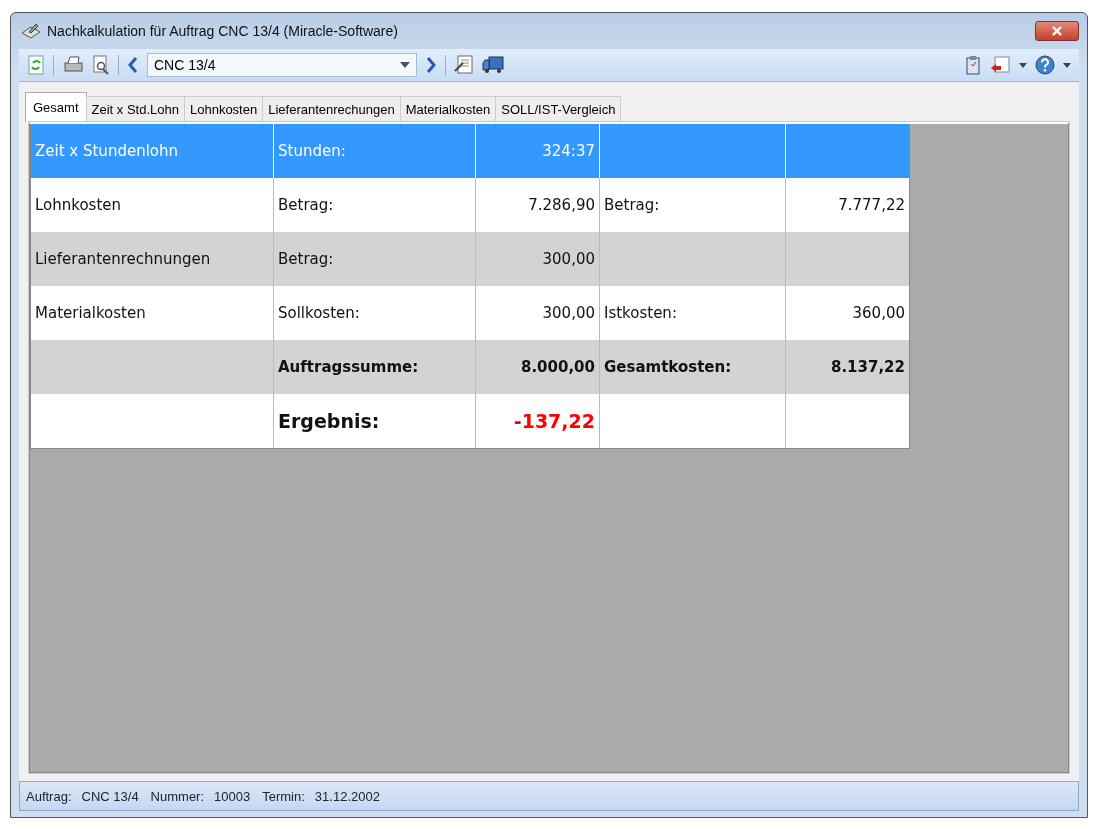 The width and height of the screenshot is (1096, 826). I want to click on table-cell: Lohnkosten, so click(78, 205).